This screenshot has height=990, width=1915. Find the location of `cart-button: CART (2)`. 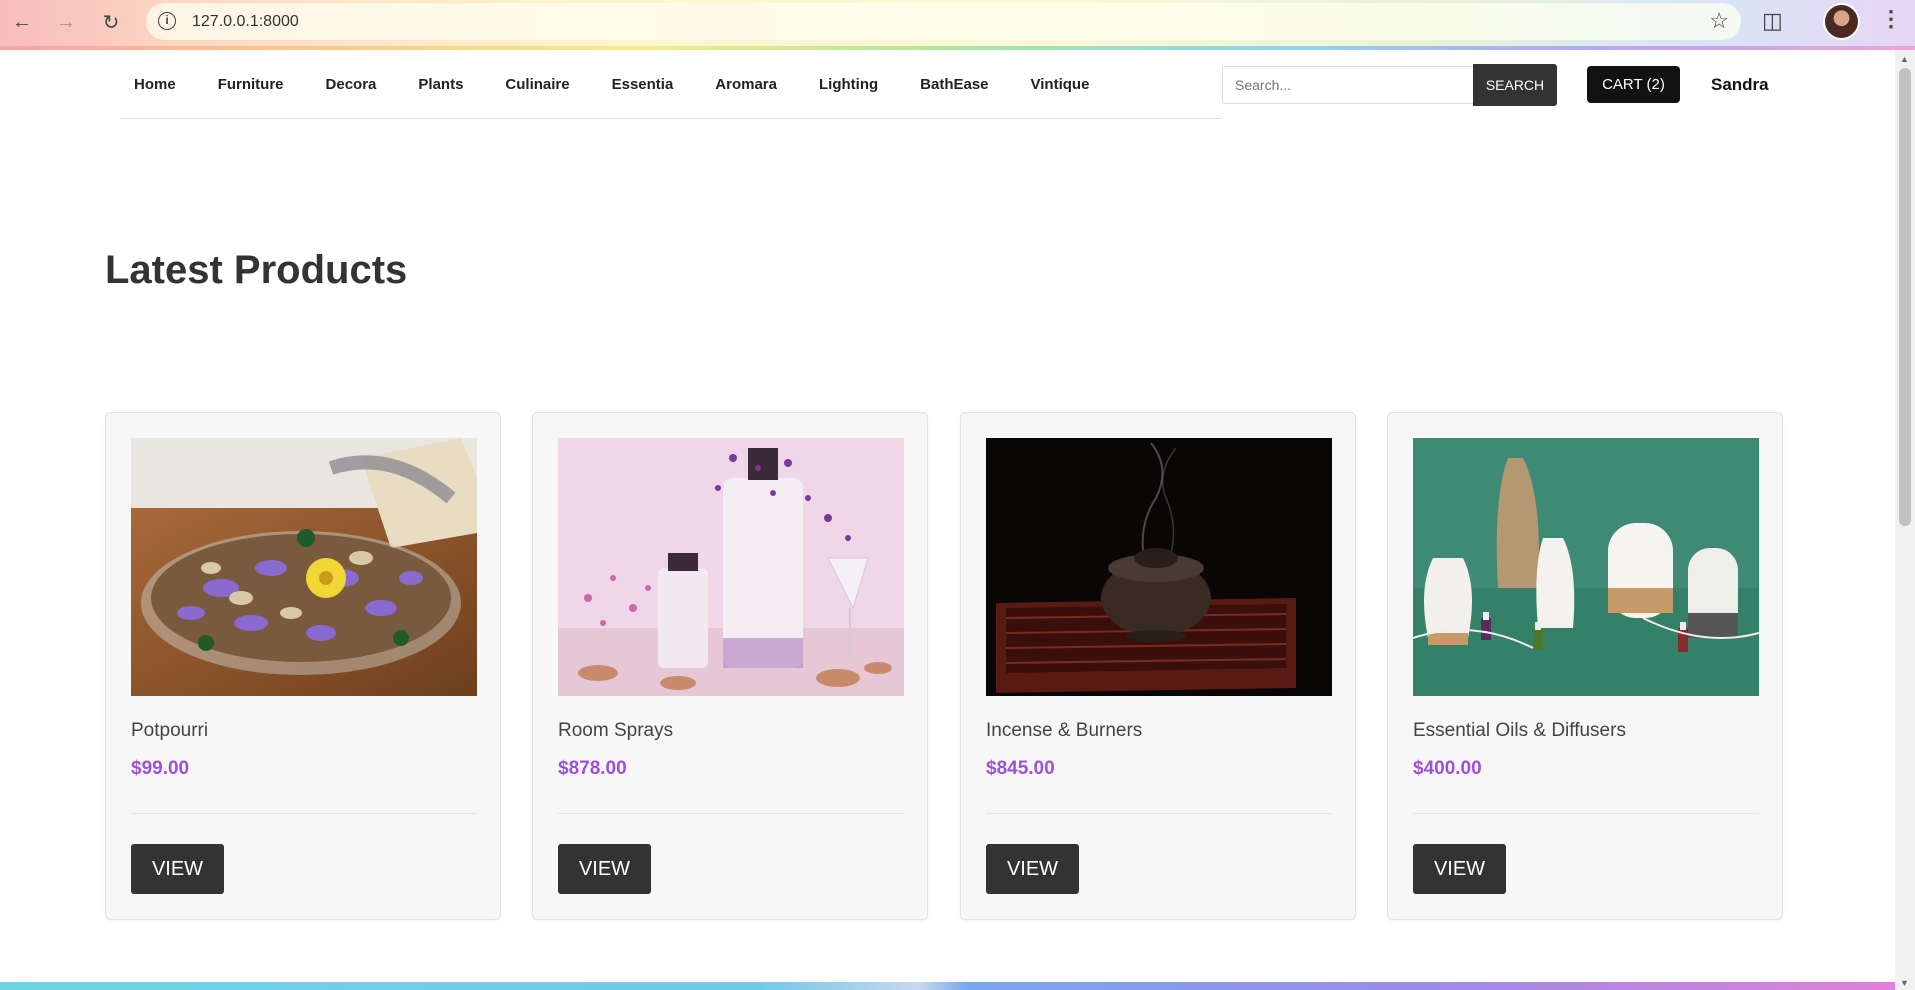

cart-button: CART (2) is located at coordinates (1633, 84).